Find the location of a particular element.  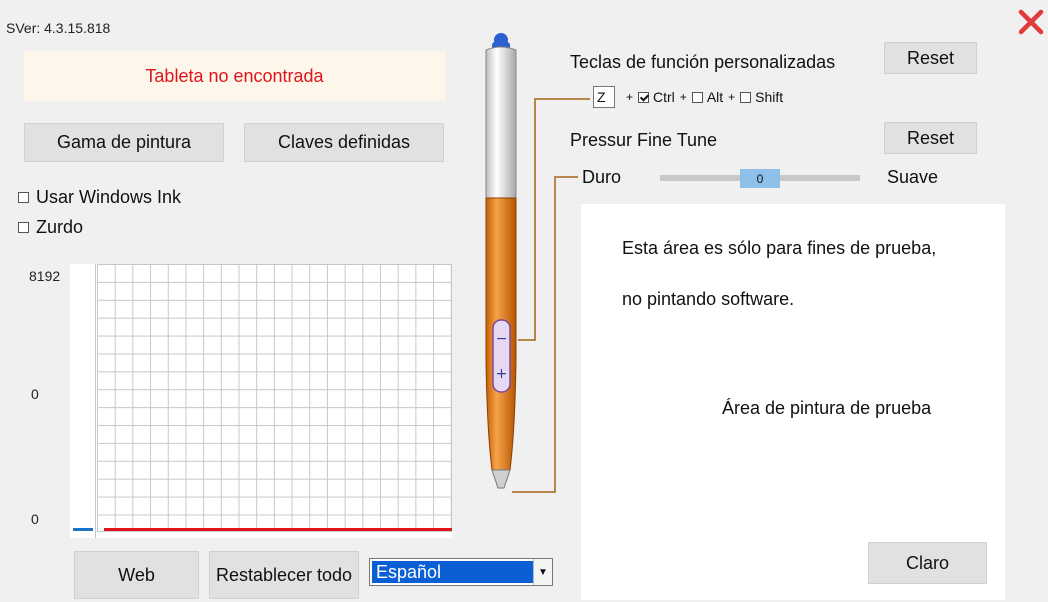

ctrl-label: Ctrl is located at coordinates (664, 97).